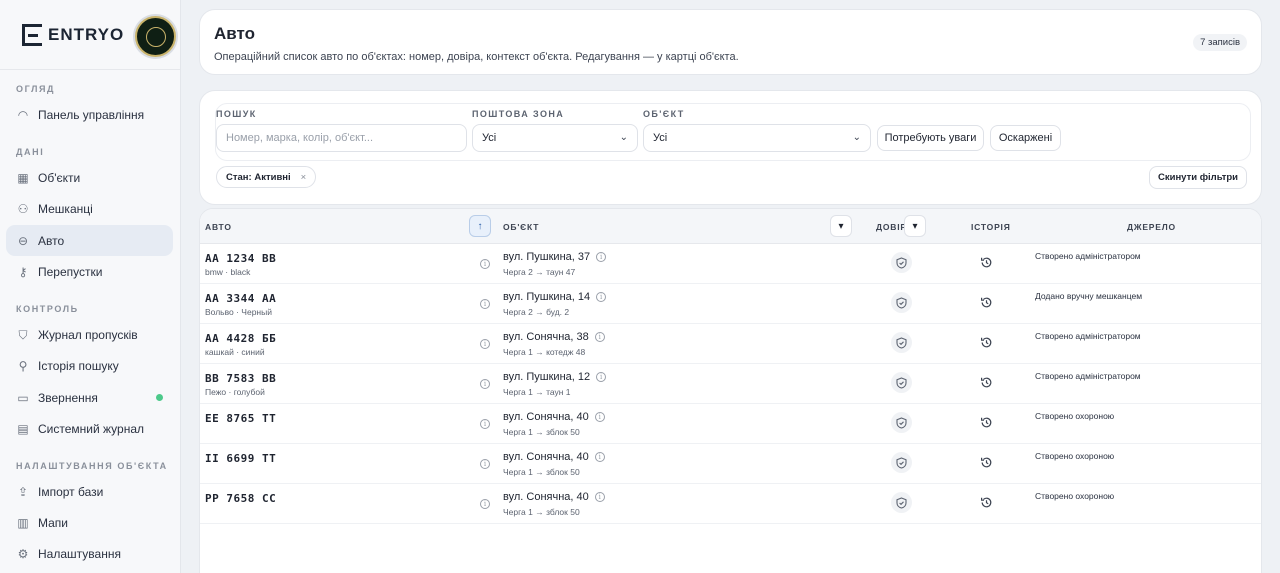 The height and width of the screenshot is (573, 1280). Describe the element at coordinates (489, 138) in the screenshot. I see `postal-zone-value: Усі` at that location.